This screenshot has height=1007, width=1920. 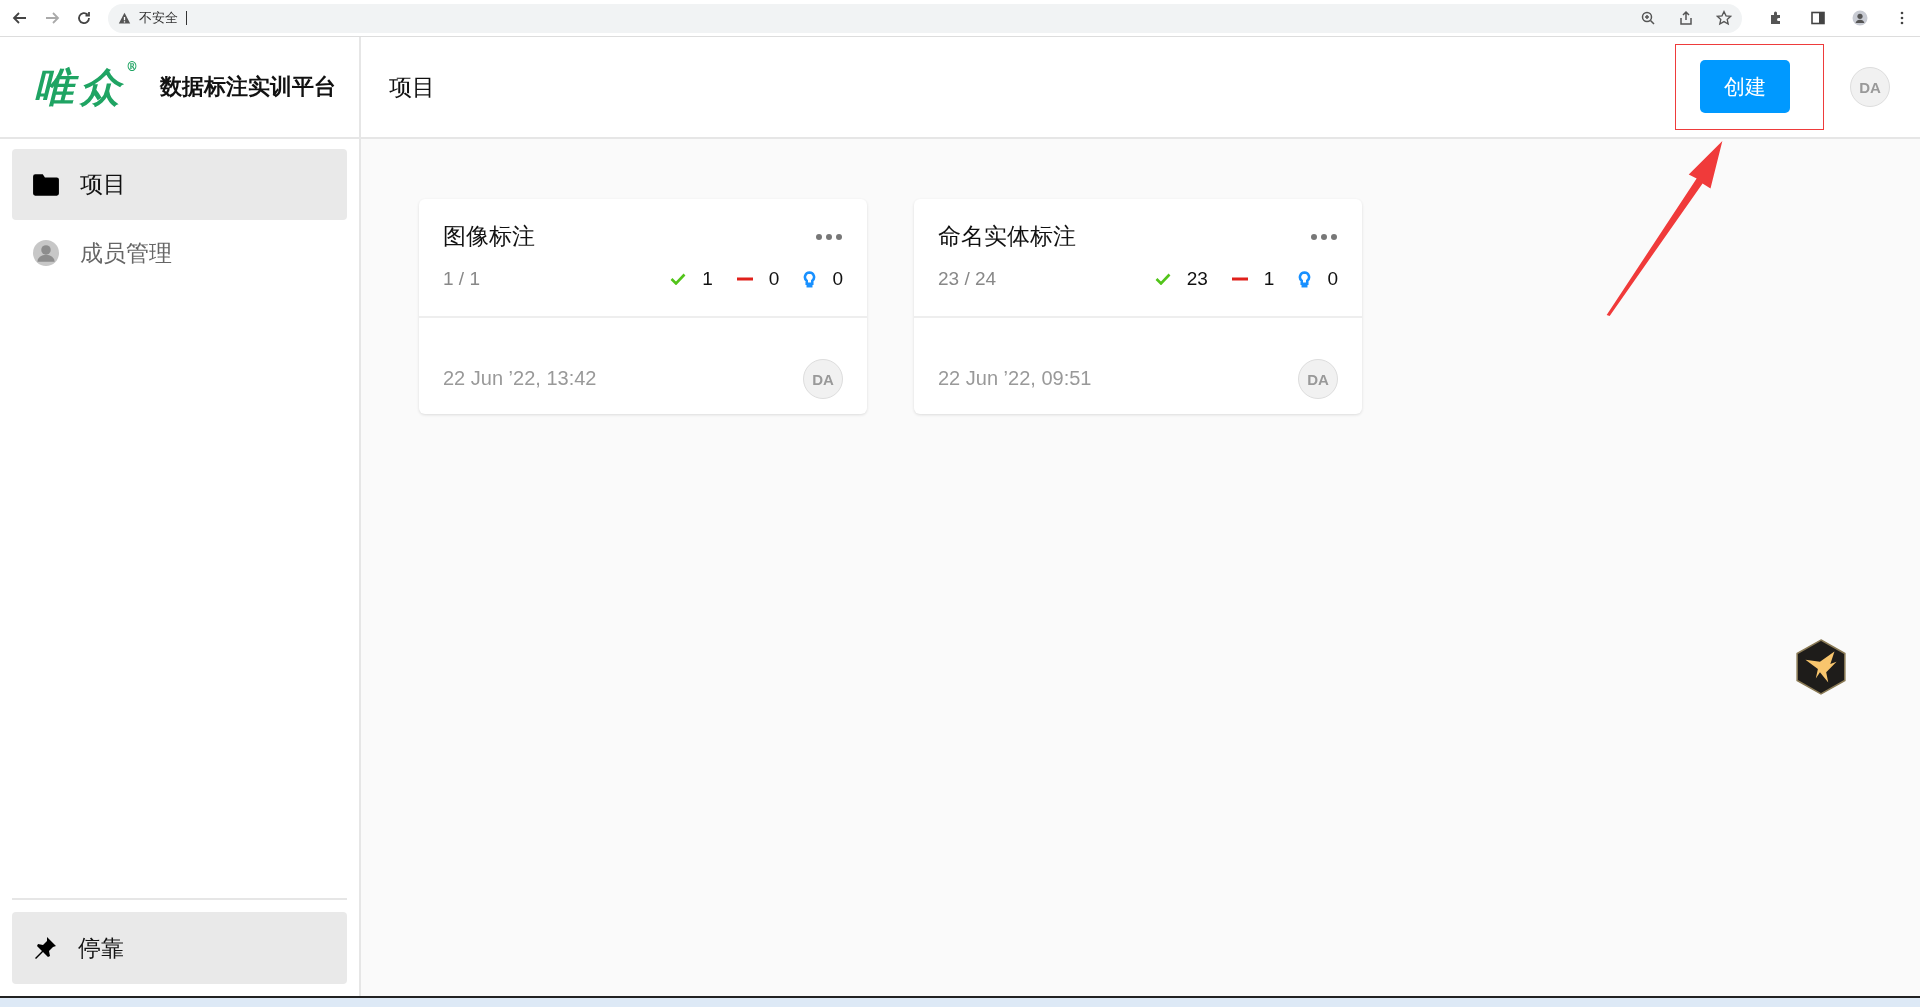 What do you see at coordinates (1269, 279) in the screenshot?
I see `skipped-count: 1` at bounding box center [1269, 279].